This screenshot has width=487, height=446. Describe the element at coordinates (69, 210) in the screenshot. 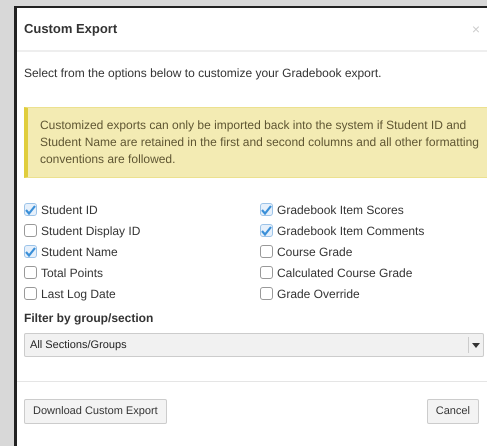

I see `option-label: Student ID` at that location.